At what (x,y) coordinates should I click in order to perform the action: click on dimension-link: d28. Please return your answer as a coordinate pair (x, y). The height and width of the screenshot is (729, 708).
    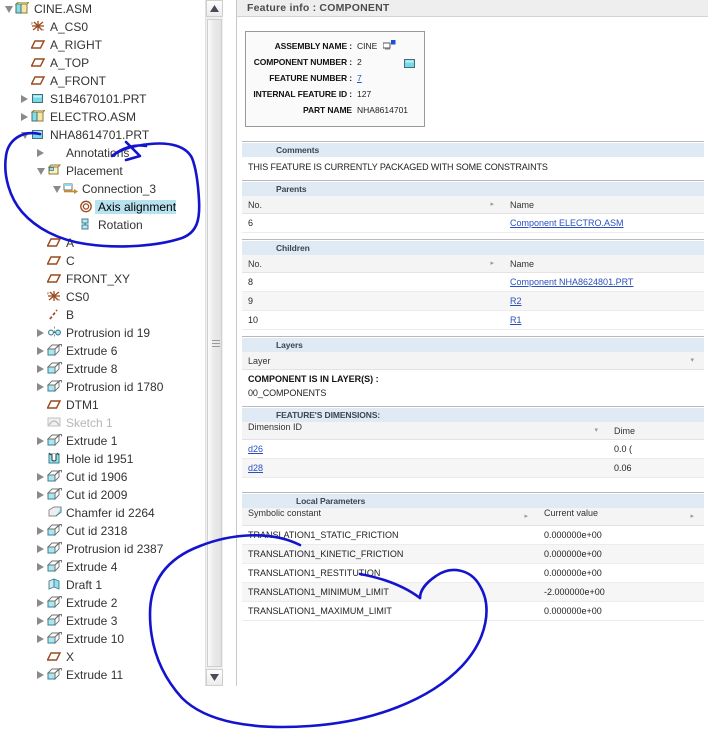
    Looking at the image, I should click on (255, 468).